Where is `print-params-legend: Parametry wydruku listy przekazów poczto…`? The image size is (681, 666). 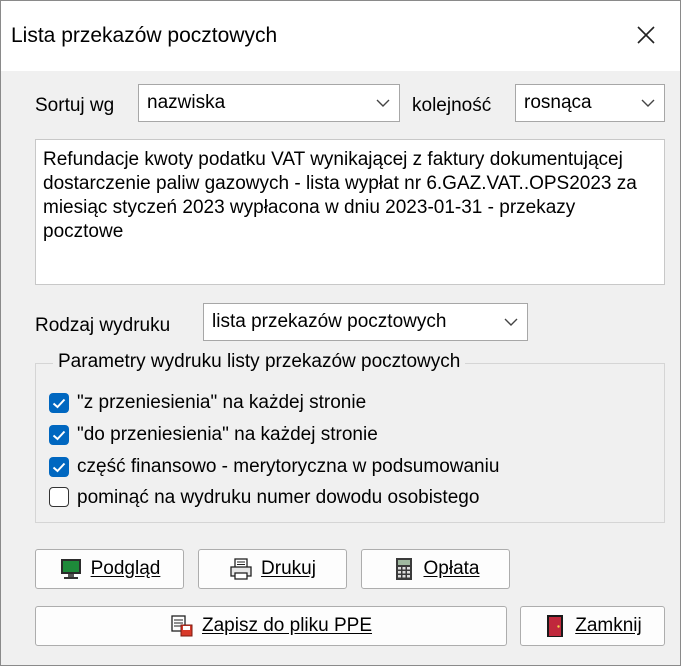 print-params-legend: Parametry wydruku listy przekazów poczto… is located at coordinates (259, 362).